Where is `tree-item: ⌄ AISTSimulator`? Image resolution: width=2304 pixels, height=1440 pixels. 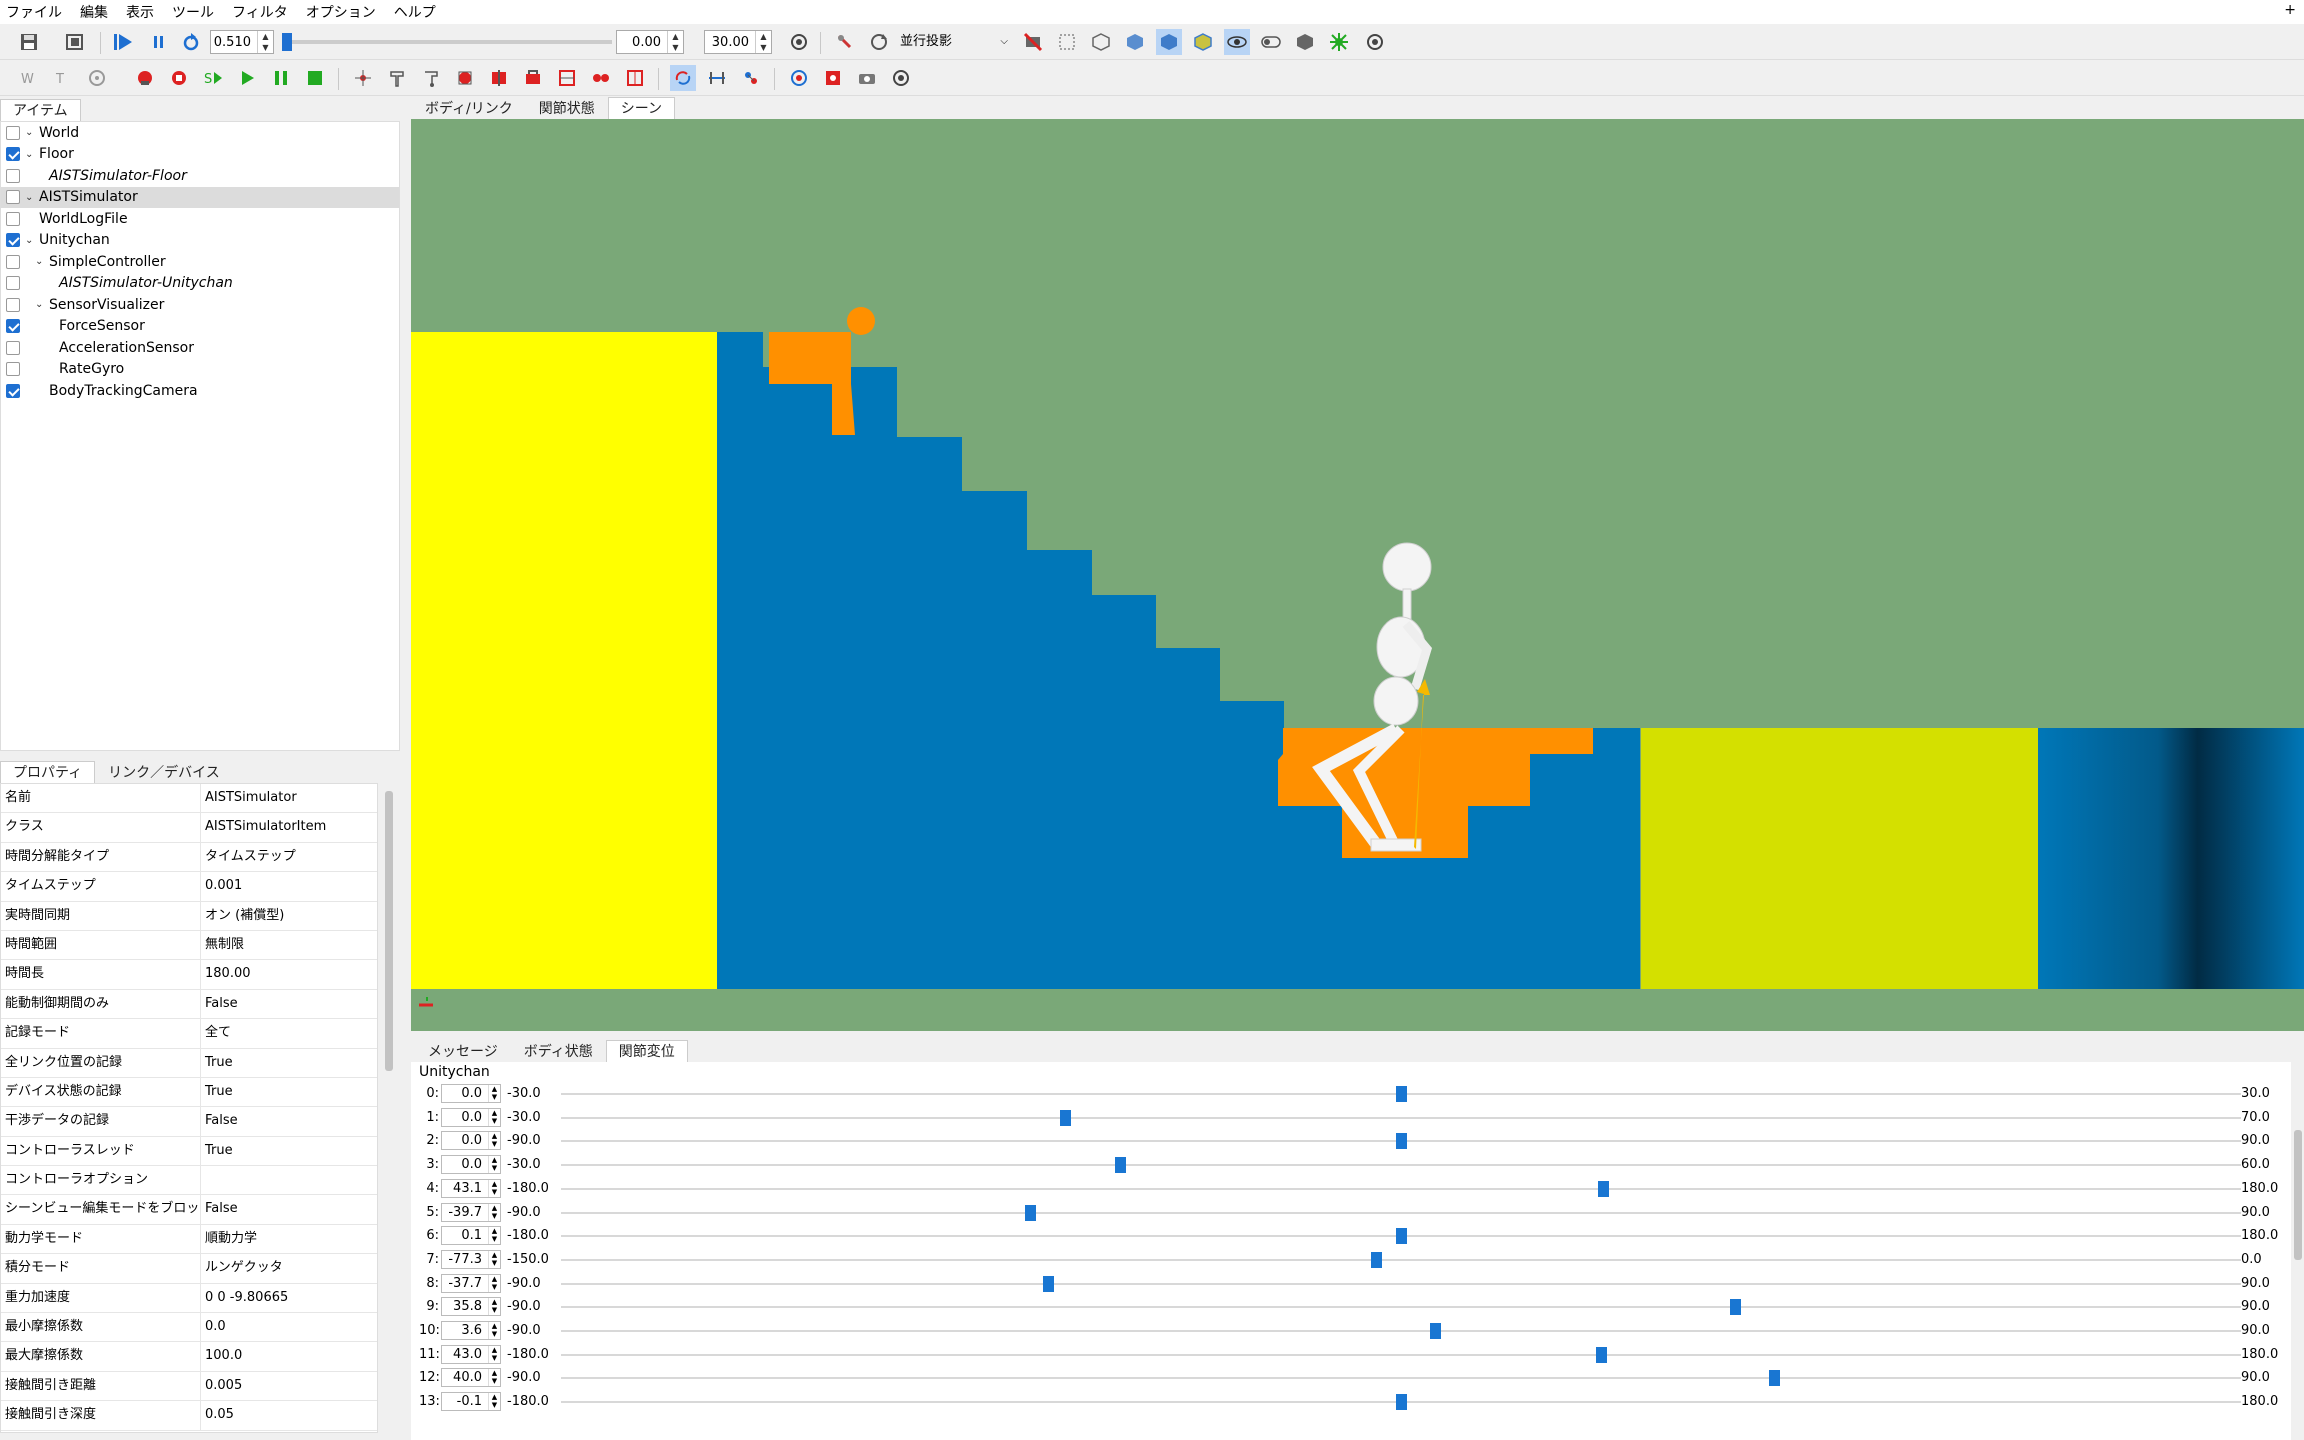 tree-item: ⌄ AISTSimulator is located at coordinates (200, 197).